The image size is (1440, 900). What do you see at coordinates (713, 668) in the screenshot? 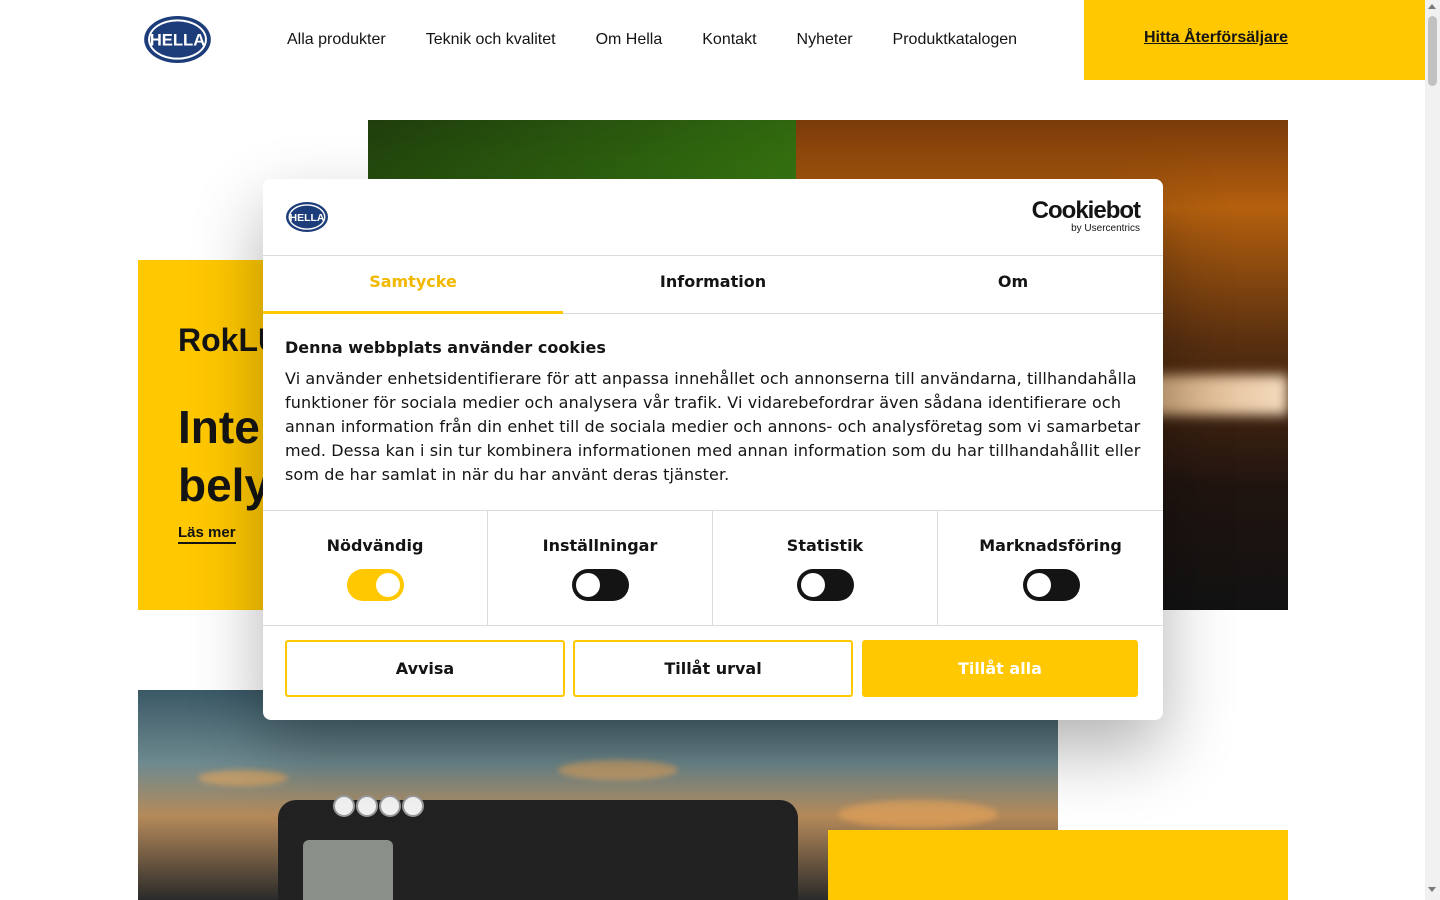
I see `allow-selection-button: Tillåt urval` at bounding box center [713, 668].